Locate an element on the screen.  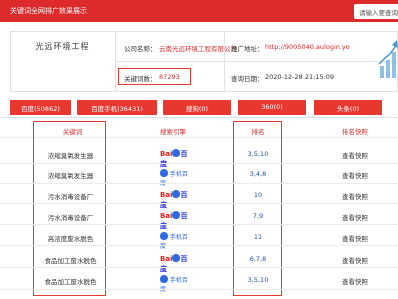
top-bar: 关键词全网排广效果展示 请输入要查询 is located at coordinates (199, 11).